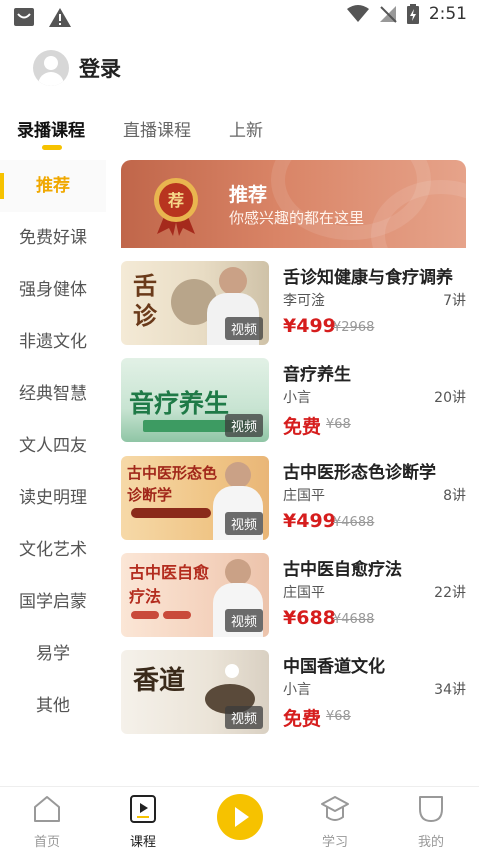  I want to click on course-card: 音疗养生 视频 音疗养生 小言 20讲 免费 ¥68, so click(293, 400).